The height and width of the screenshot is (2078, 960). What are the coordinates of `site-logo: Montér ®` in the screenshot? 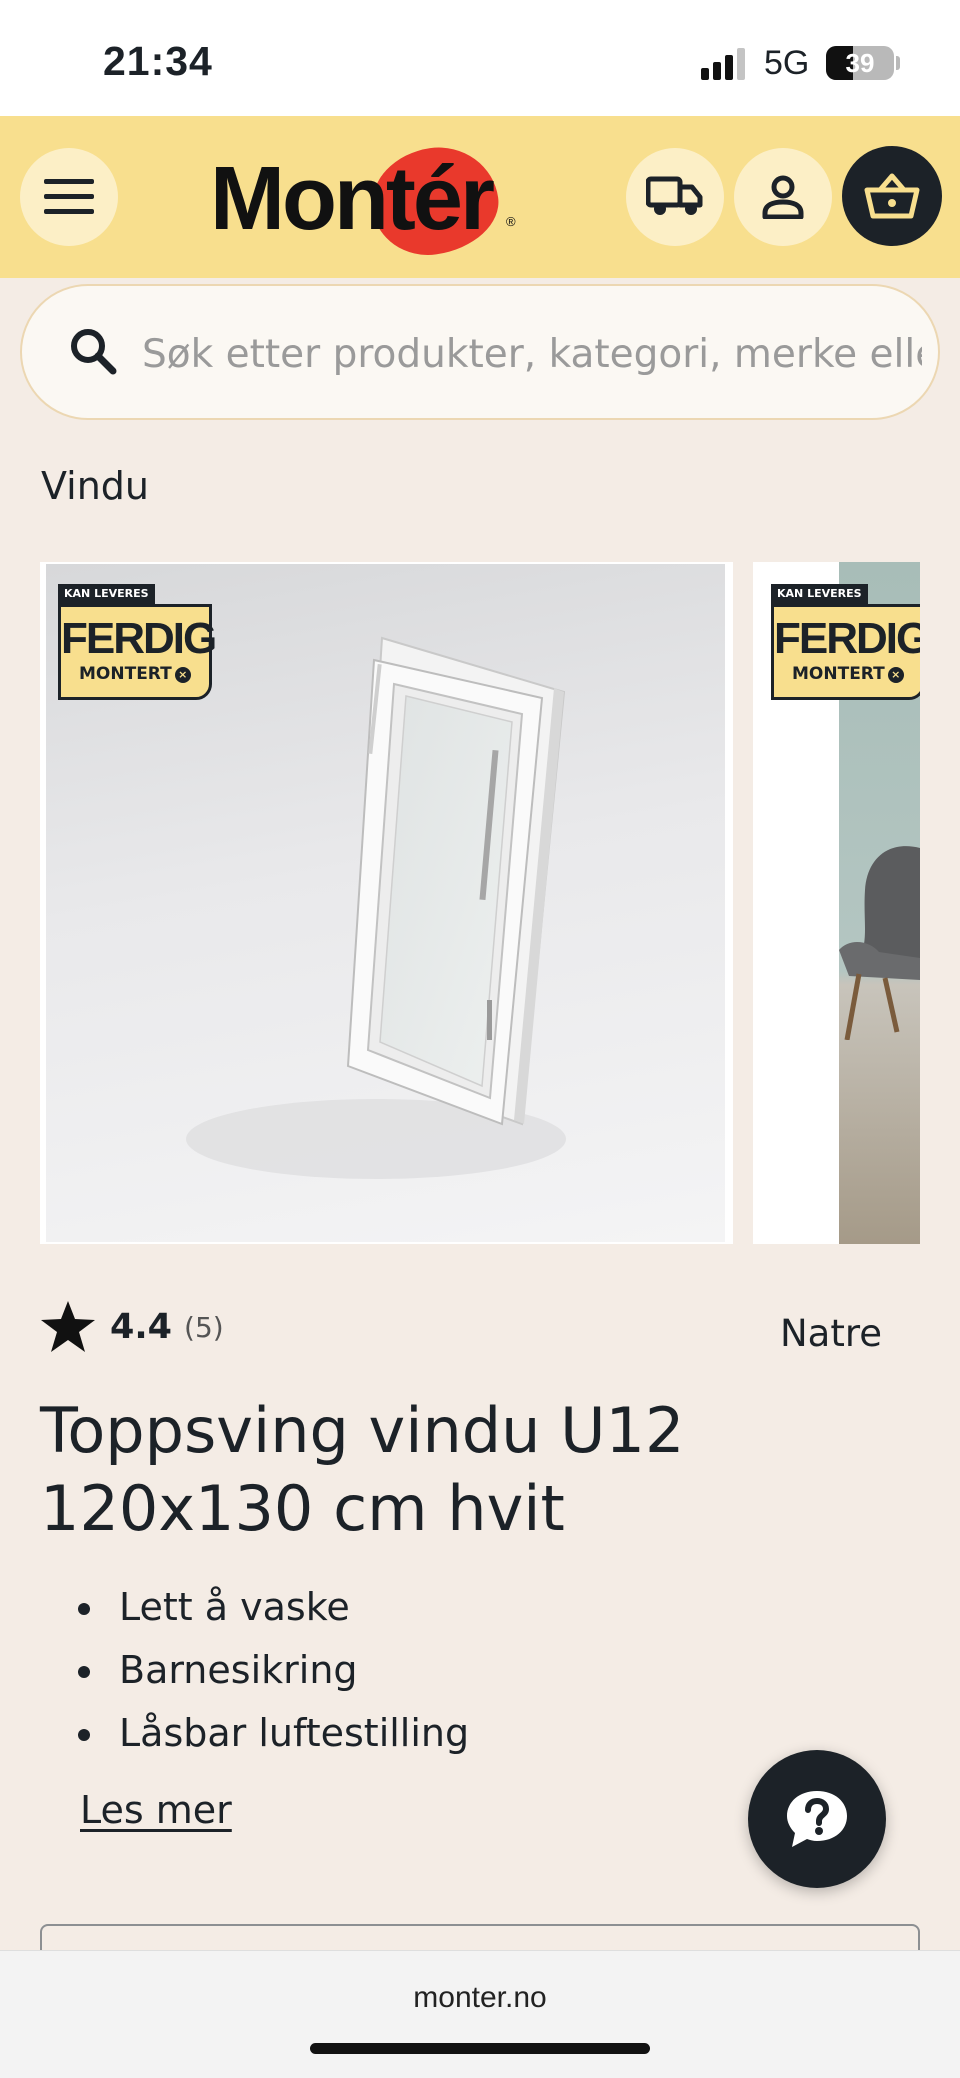 It's located at (370, 199).